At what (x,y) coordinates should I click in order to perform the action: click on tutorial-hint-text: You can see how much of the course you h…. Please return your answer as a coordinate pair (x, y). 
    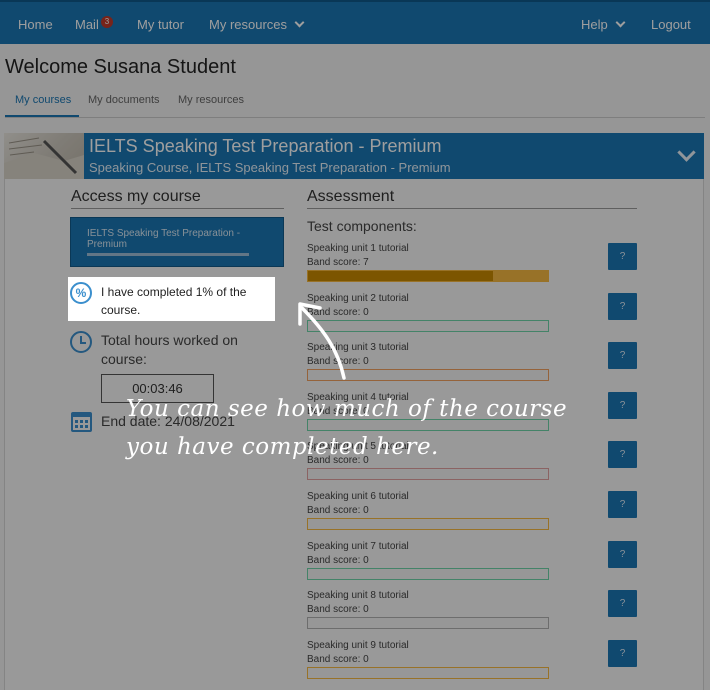
    Looking at the image, I should click on (347, 428).